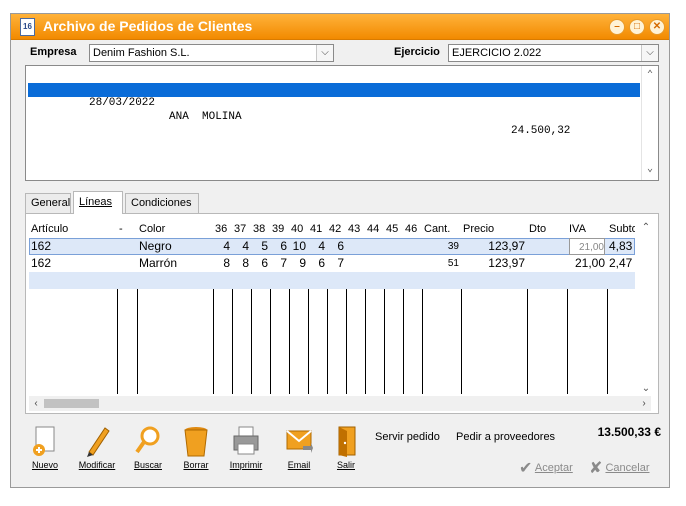 The height and width of the screenshot is (506, 686). I want to click on cancel-button: ✘ Cancelar, so click(619, 468).